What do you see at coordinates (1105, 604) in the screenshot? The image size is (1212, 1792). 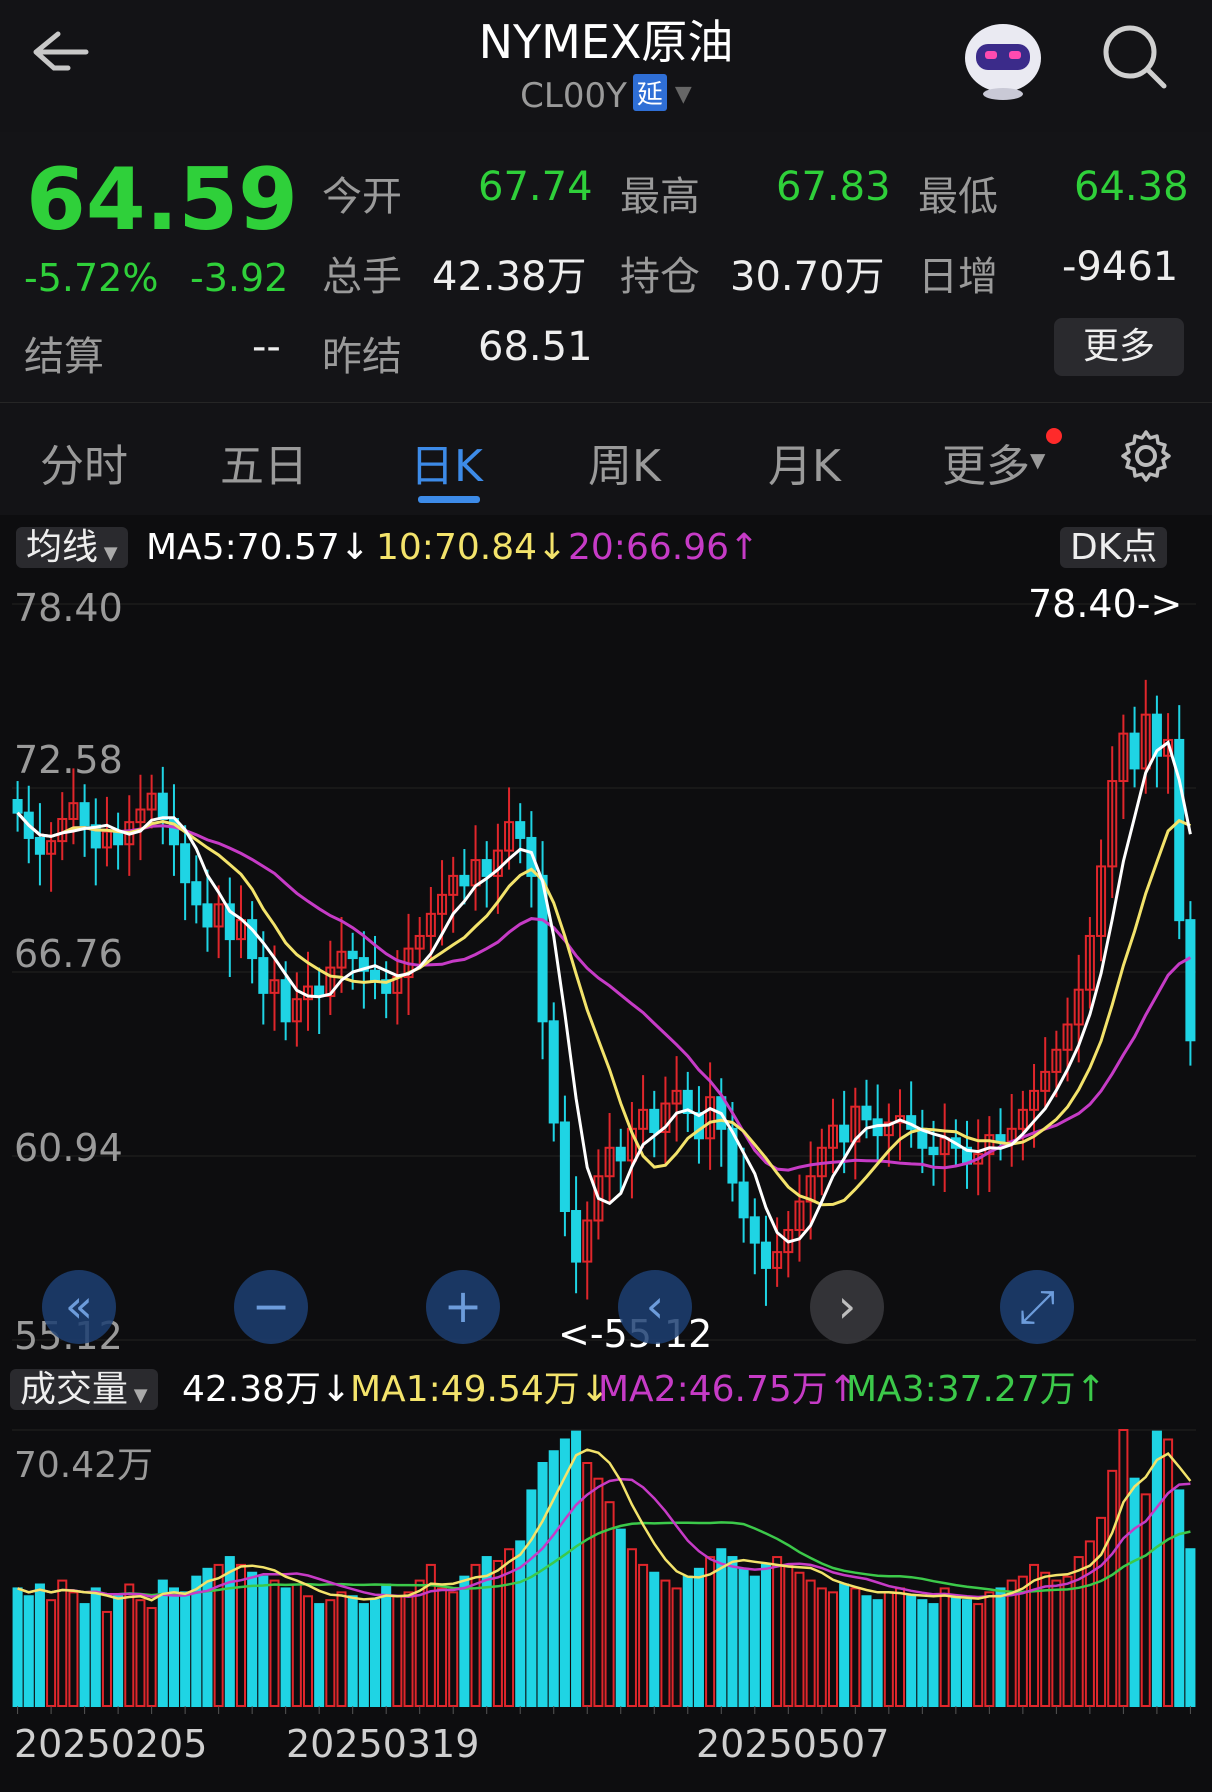 I see `max-price-annotation: 78.40->` at bounding box center [1105, 604].